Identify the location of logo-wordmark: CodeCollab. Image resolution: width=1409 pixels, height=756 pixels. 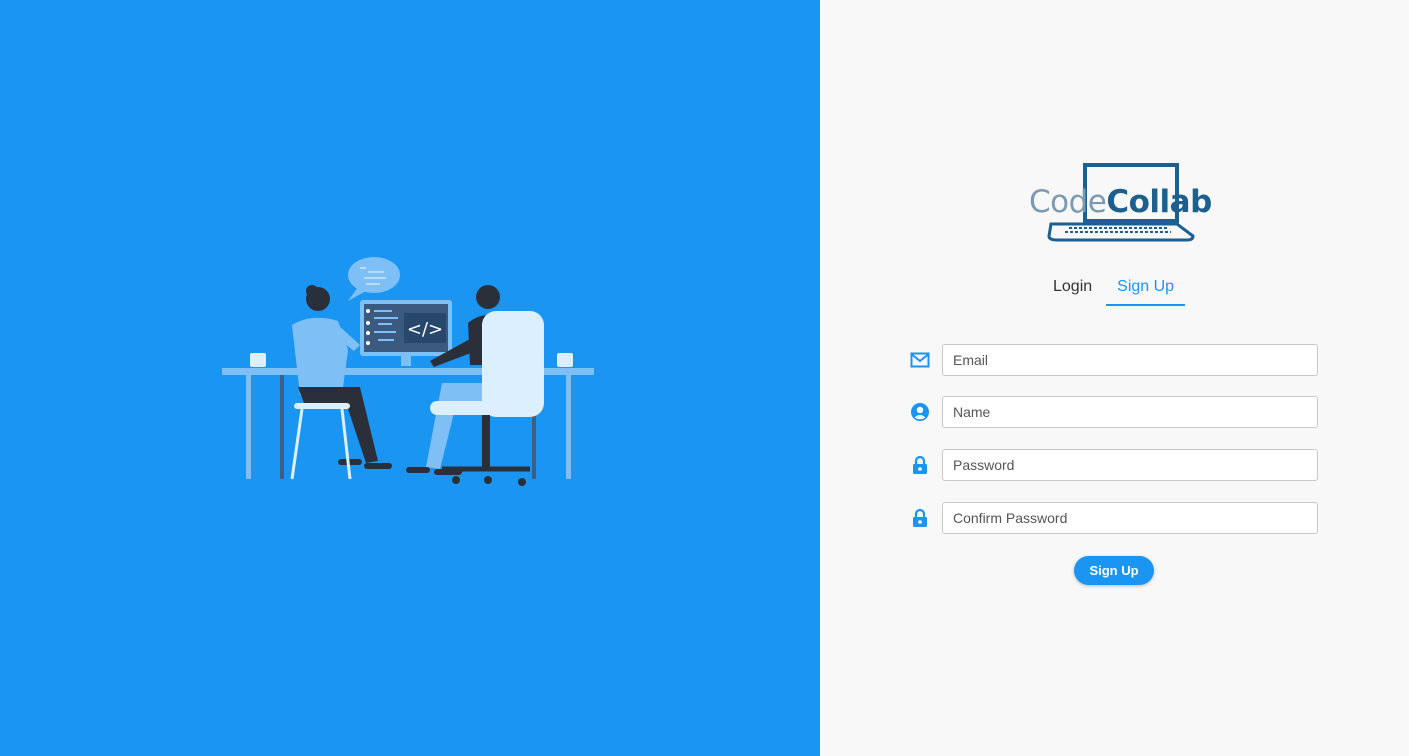
(1120, 202).